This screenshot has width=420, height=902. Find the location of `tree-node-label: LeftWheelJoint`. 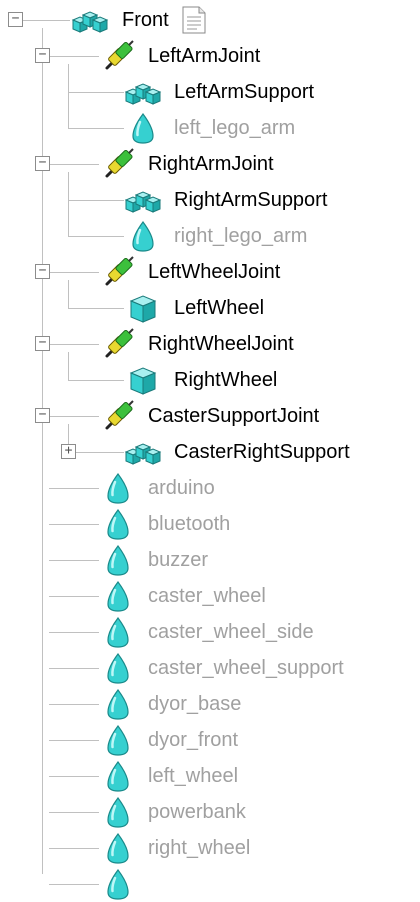

tree-node-label: LeftWheelJoint is located at coordinates (214, 272).